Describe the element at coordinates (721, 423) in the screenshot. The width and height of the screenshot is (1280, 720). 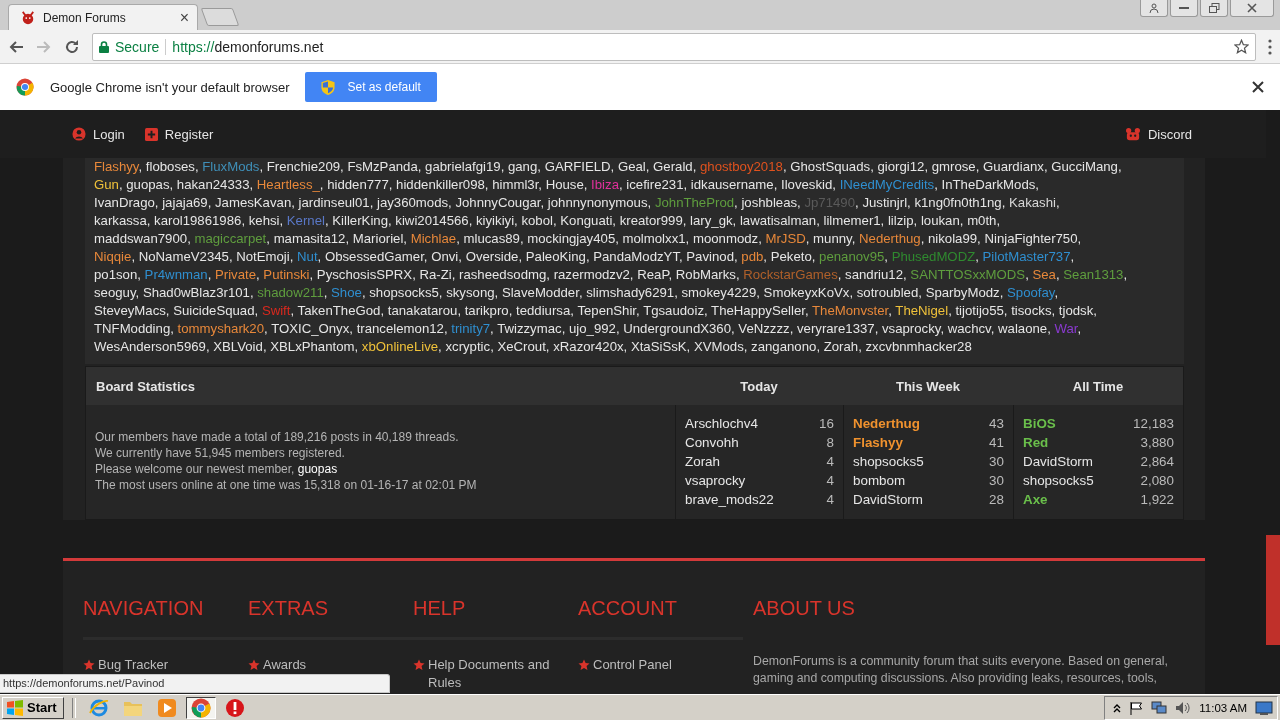
I see `member-link: Arschlochv4` at that location.